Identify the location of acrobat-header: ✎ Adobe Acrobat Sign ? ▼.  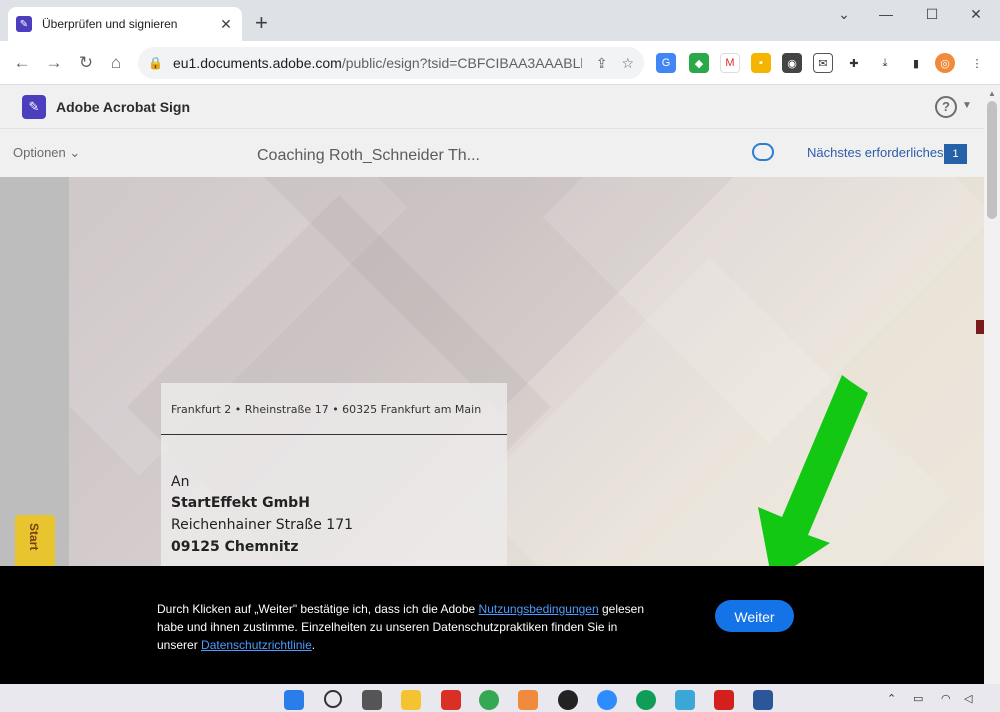
(492, 107).